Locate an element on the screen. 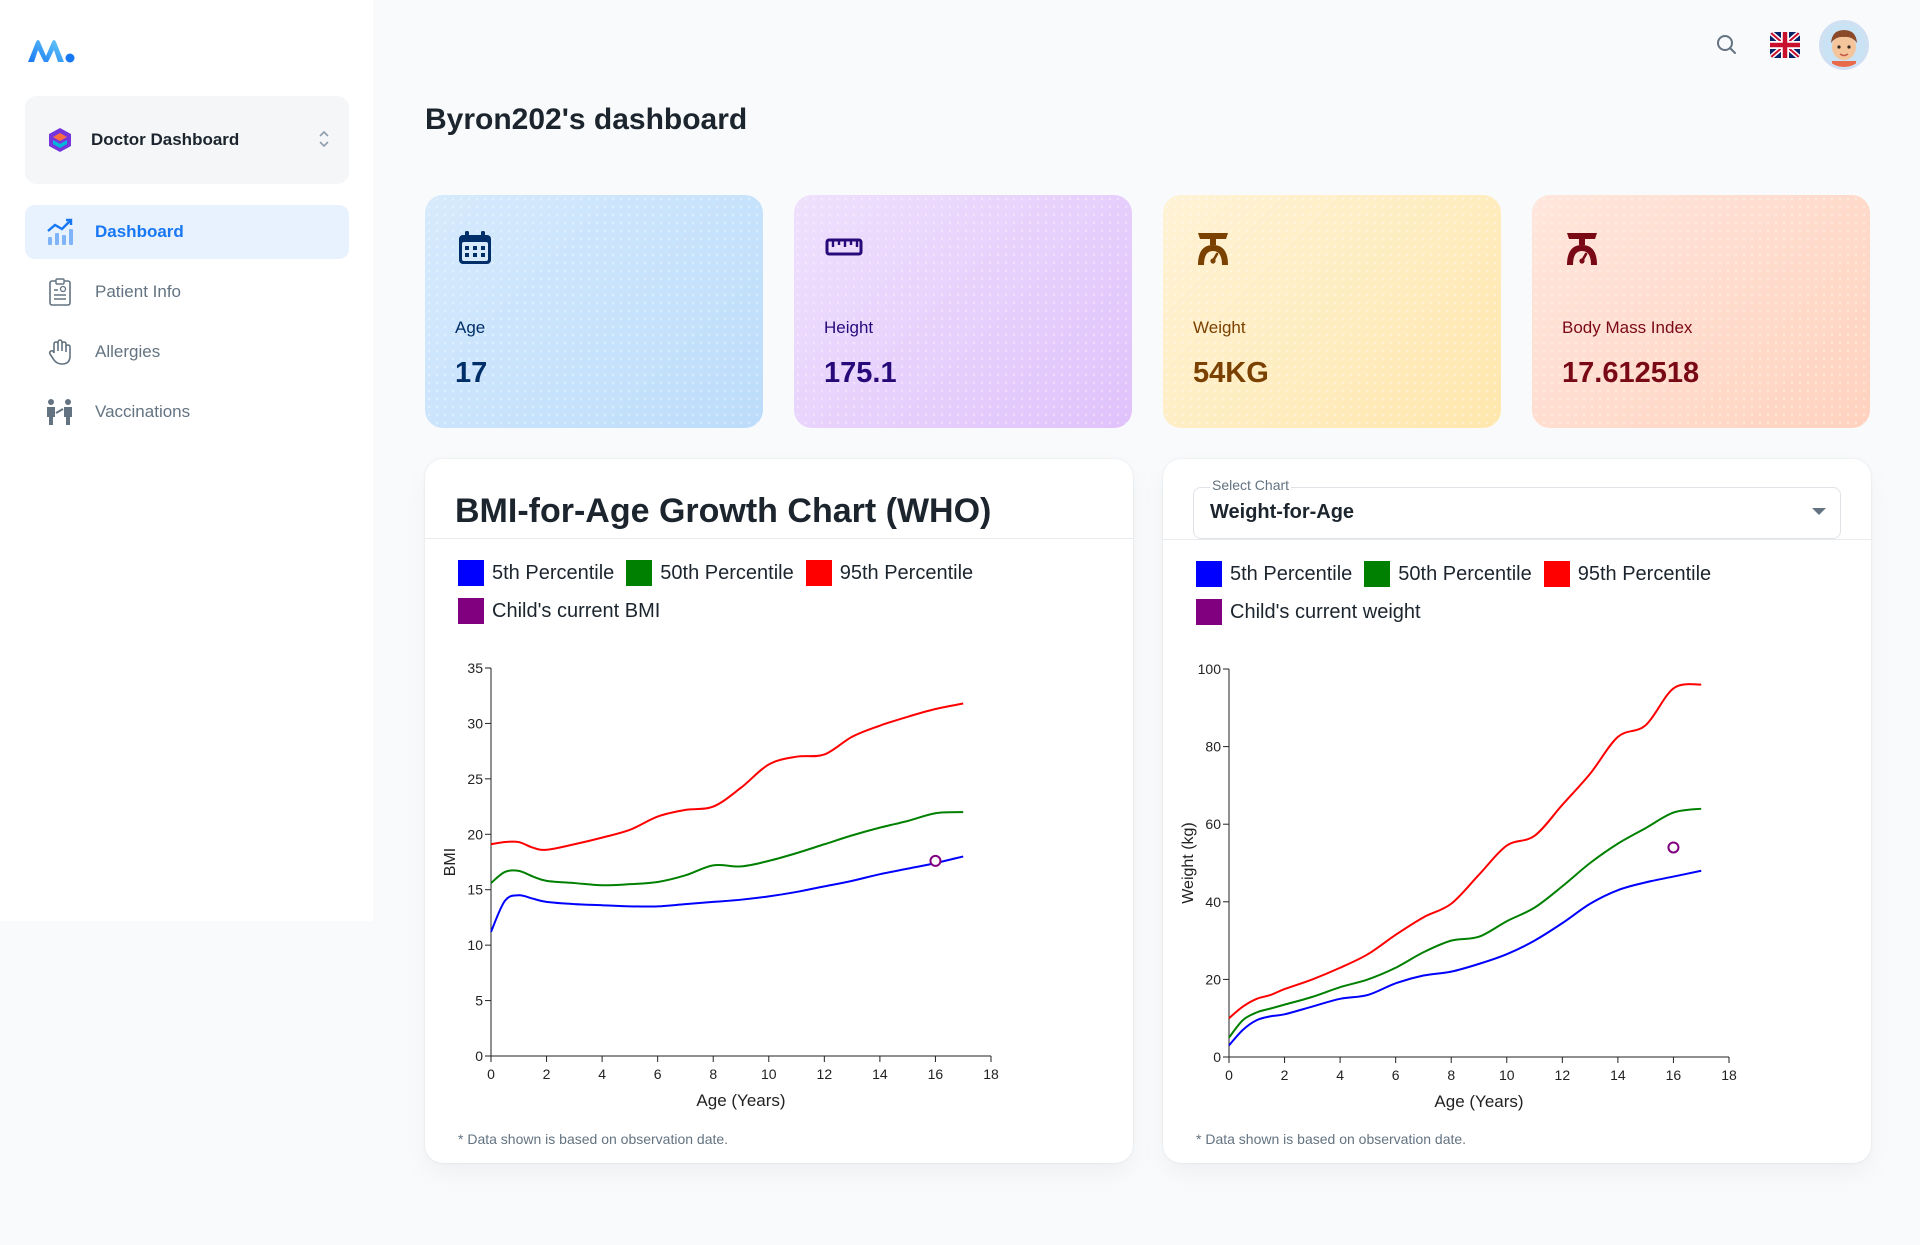 Image resolution: width=1920 pixels, height=1245 pixels. ruler-icon is located at coordinates (844, 248).